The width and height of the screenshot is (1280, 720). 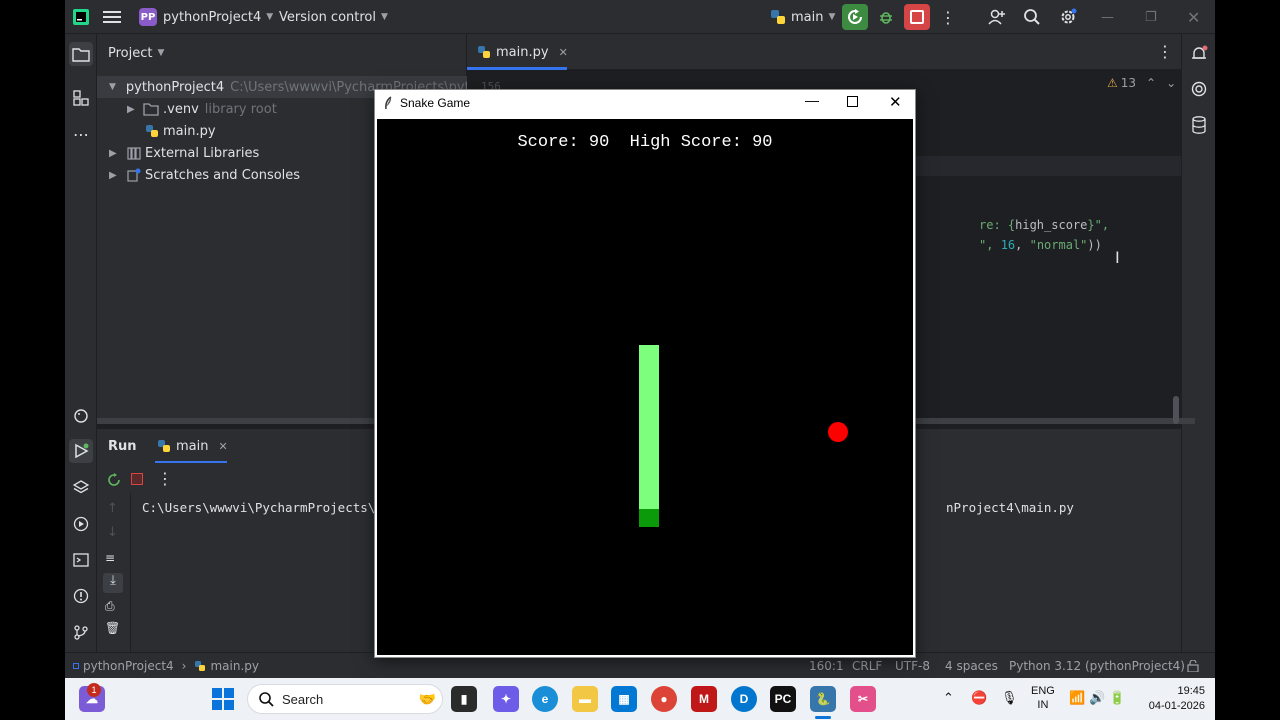 What do you see at coordinates (895, 102) in the screenshot?
I see `close-icon: ✕` at bounding box center [895, 102].